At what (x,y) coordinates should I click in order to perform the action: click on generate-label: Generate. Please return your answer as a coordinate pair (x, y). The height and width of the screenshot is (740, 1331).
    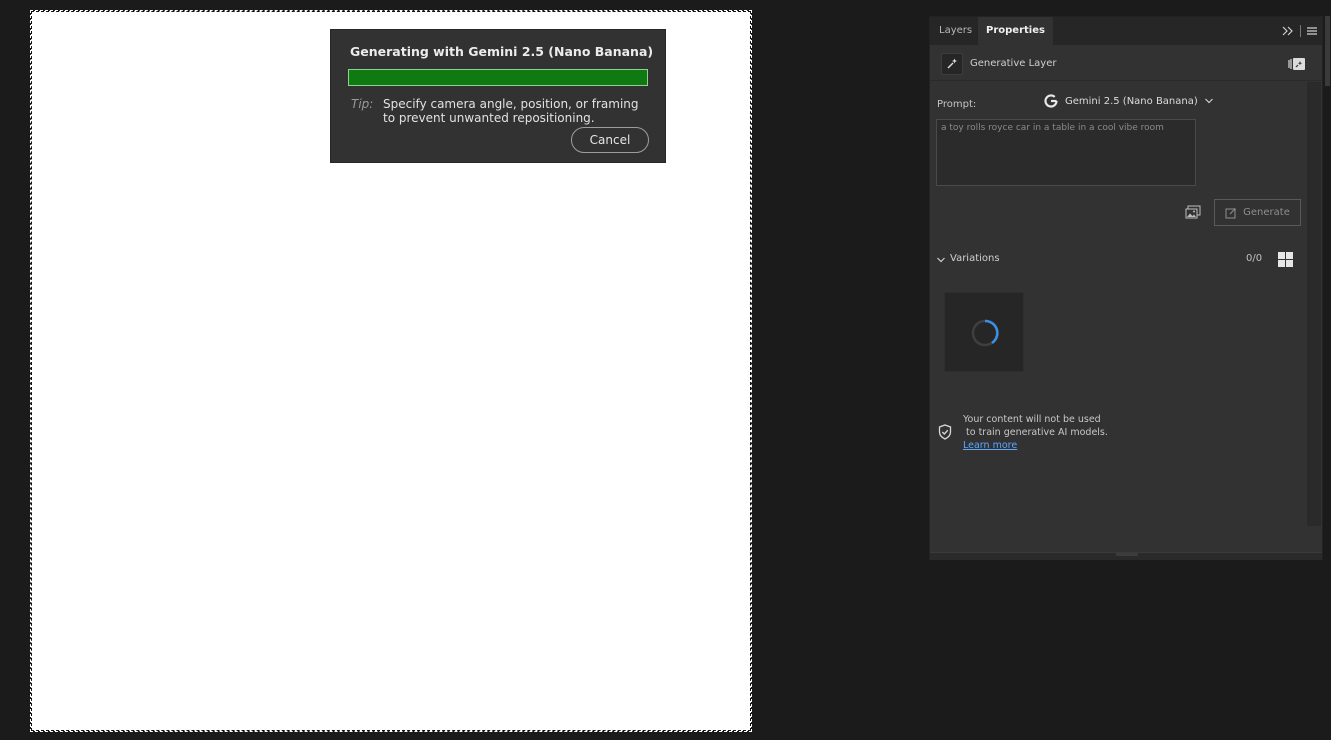
    Looking at the image, I should click on (1266, 212).